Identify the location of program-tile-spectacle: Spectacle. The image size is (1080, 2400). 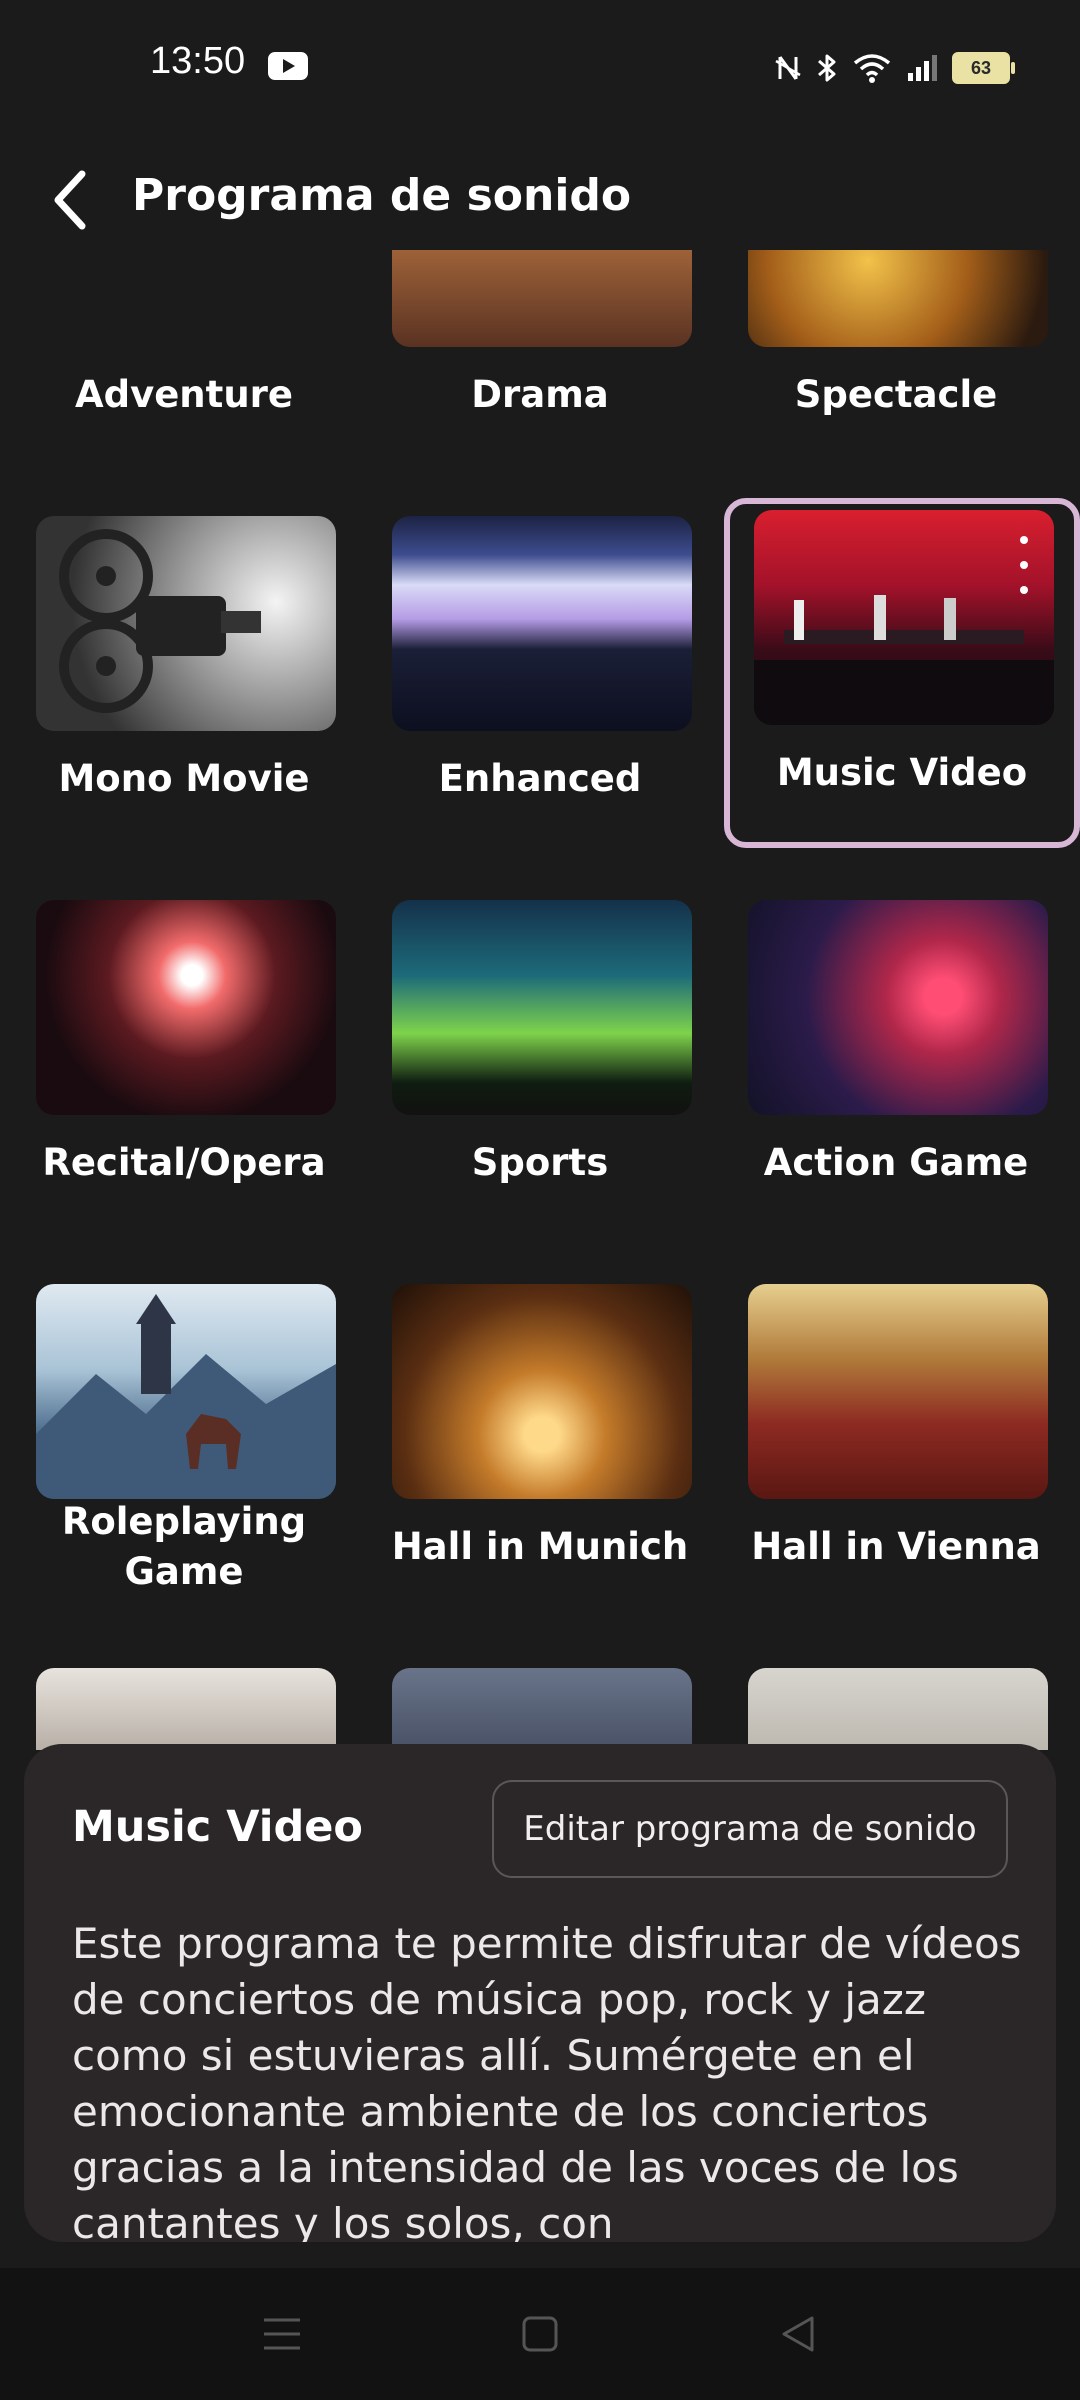
(896, 360).